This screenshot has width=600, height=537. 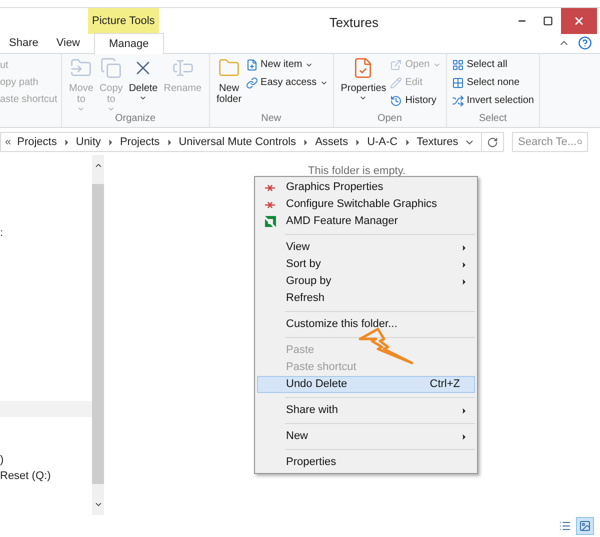 What do you see at coordinates (386, 346) in the screenshot?
I see `annotation-arrow` at bounding box center [386, 346].